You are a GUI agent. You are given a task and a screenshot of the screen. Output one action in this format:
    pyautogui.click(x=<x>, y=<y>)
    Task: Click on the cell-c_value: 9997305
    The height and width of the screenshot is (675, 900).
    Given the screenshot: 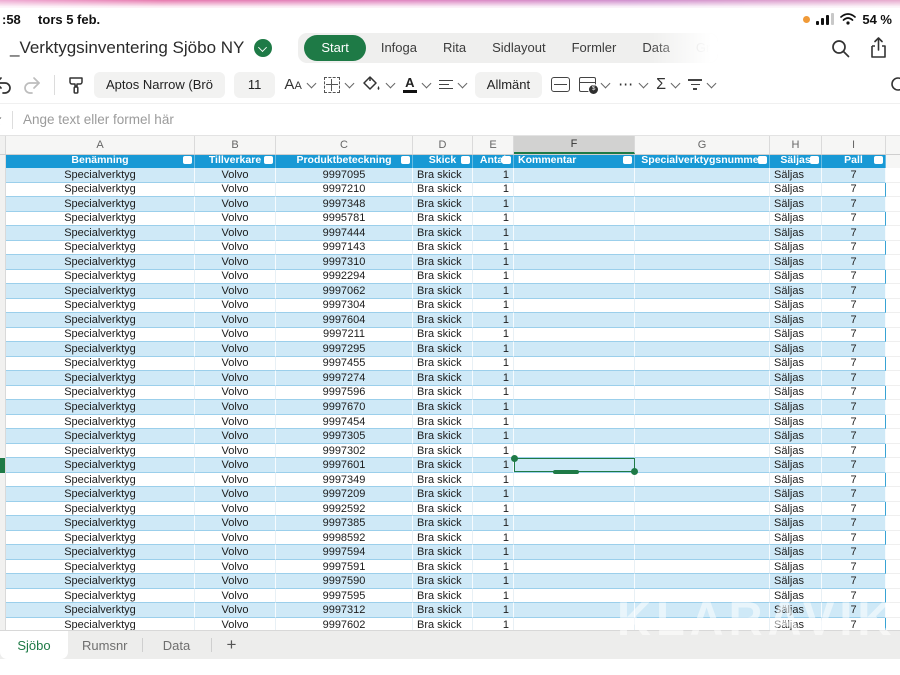 What is the action you would take?
    pyautogui.click(x=344, y=436)
    